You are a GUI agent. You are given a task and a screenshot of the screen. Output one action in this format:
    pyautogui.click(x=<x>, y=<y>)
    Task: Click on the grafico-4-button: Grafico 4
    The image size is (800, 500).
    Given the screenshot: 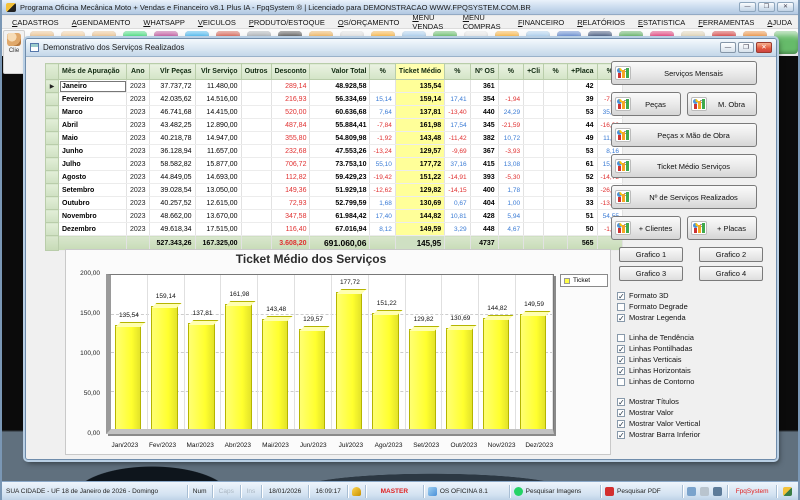 What is the action you would take?
    pyautogui.click(x=731, y=273)
    